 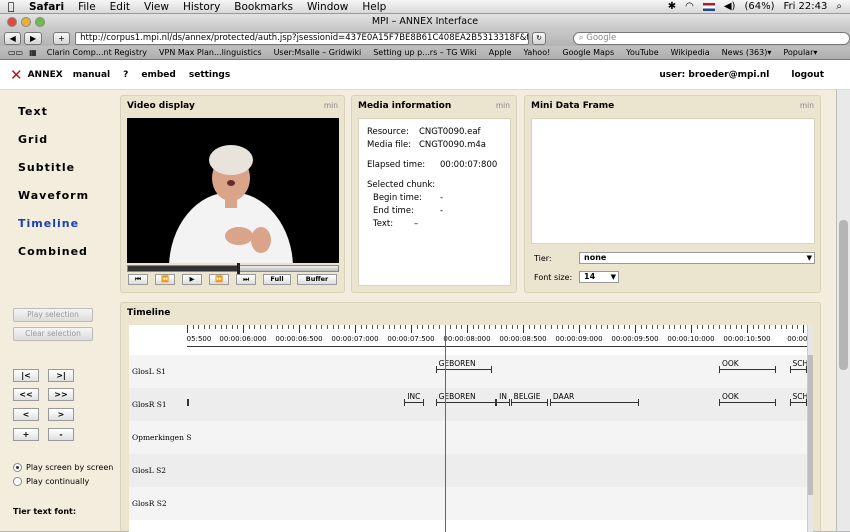 What do you see at coordinates (219, 279) in the screenshot?
I see `fast-forward-button: ⏩` at bounding box center [219, 279].